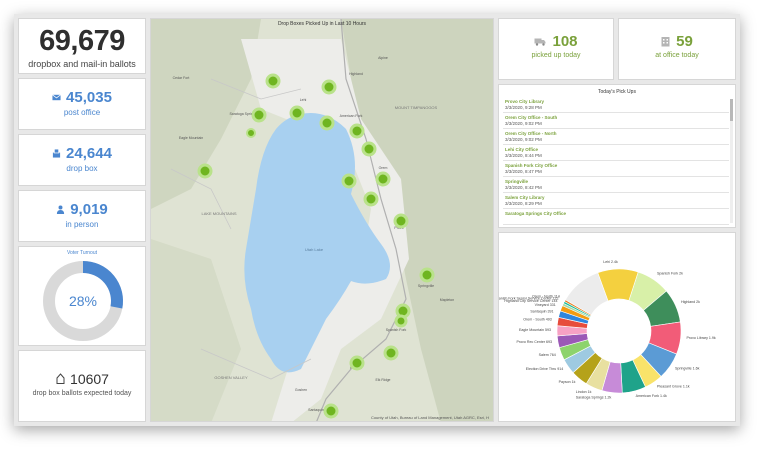  I want to click on drop-box-value: 24,644, so click(89, 153).